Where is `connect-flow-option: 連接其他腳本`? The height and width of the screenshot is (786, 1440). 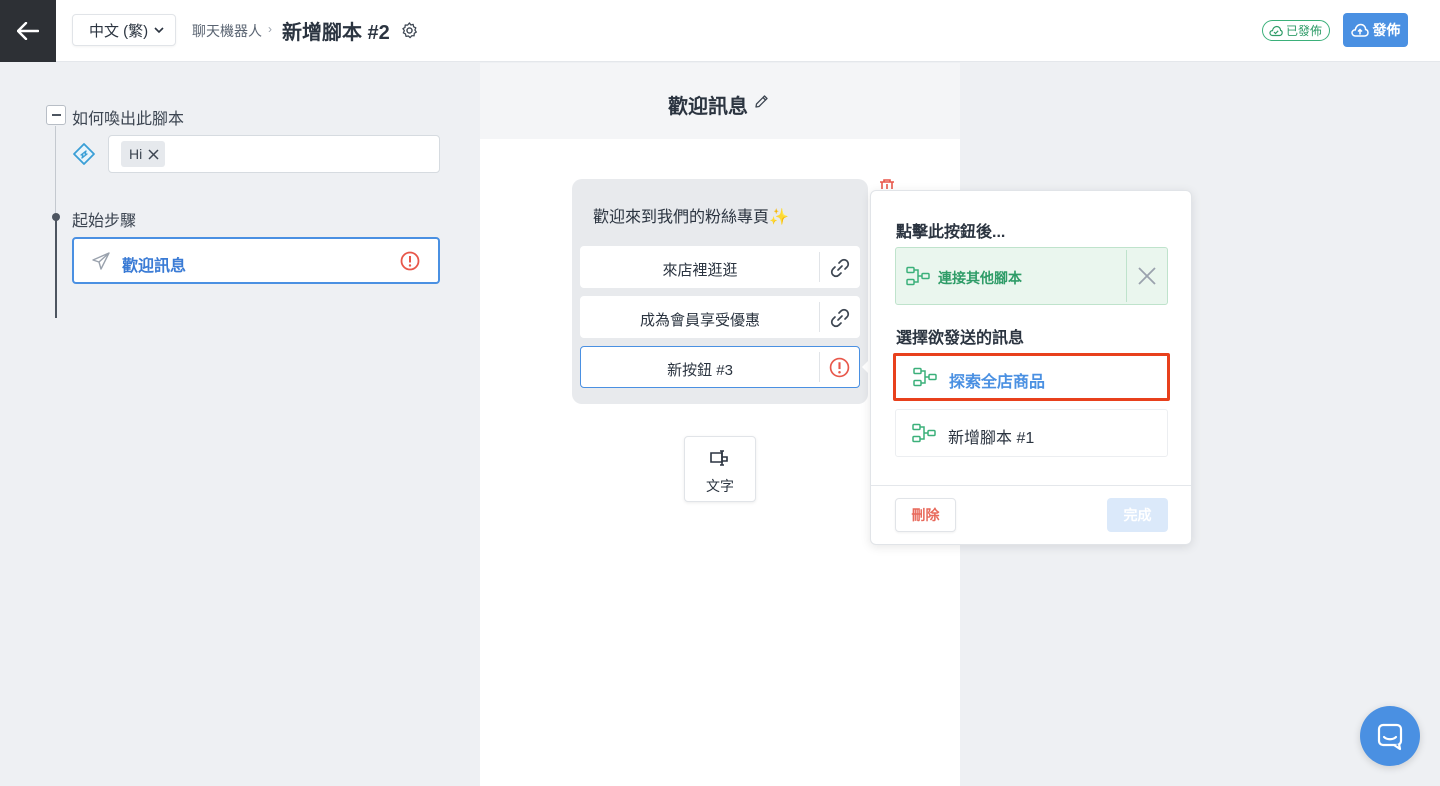
connect-flow-option: 連接其他腳本 is located at coordinates (1031, 276).